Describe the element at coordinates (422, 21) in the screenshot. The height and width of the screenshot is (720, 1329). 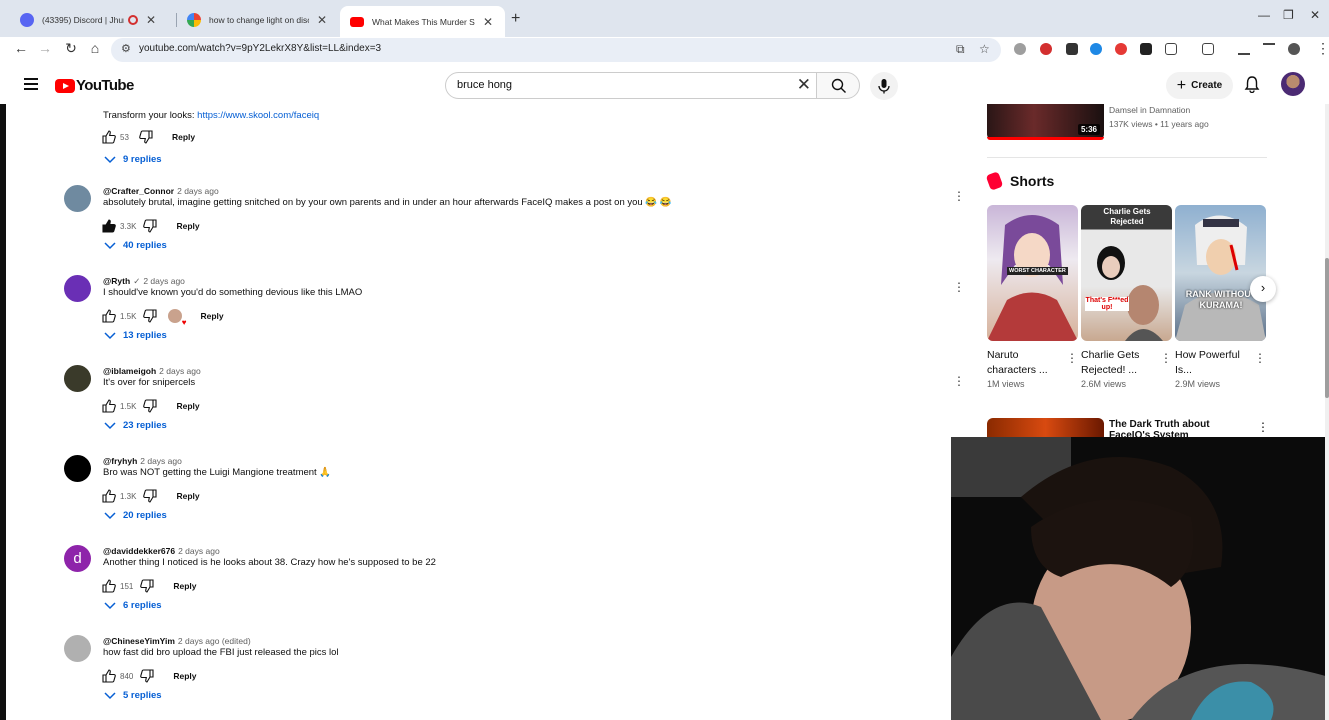
I see `tab-youtube: What Makes This Murder Suspe ✕` at that location.